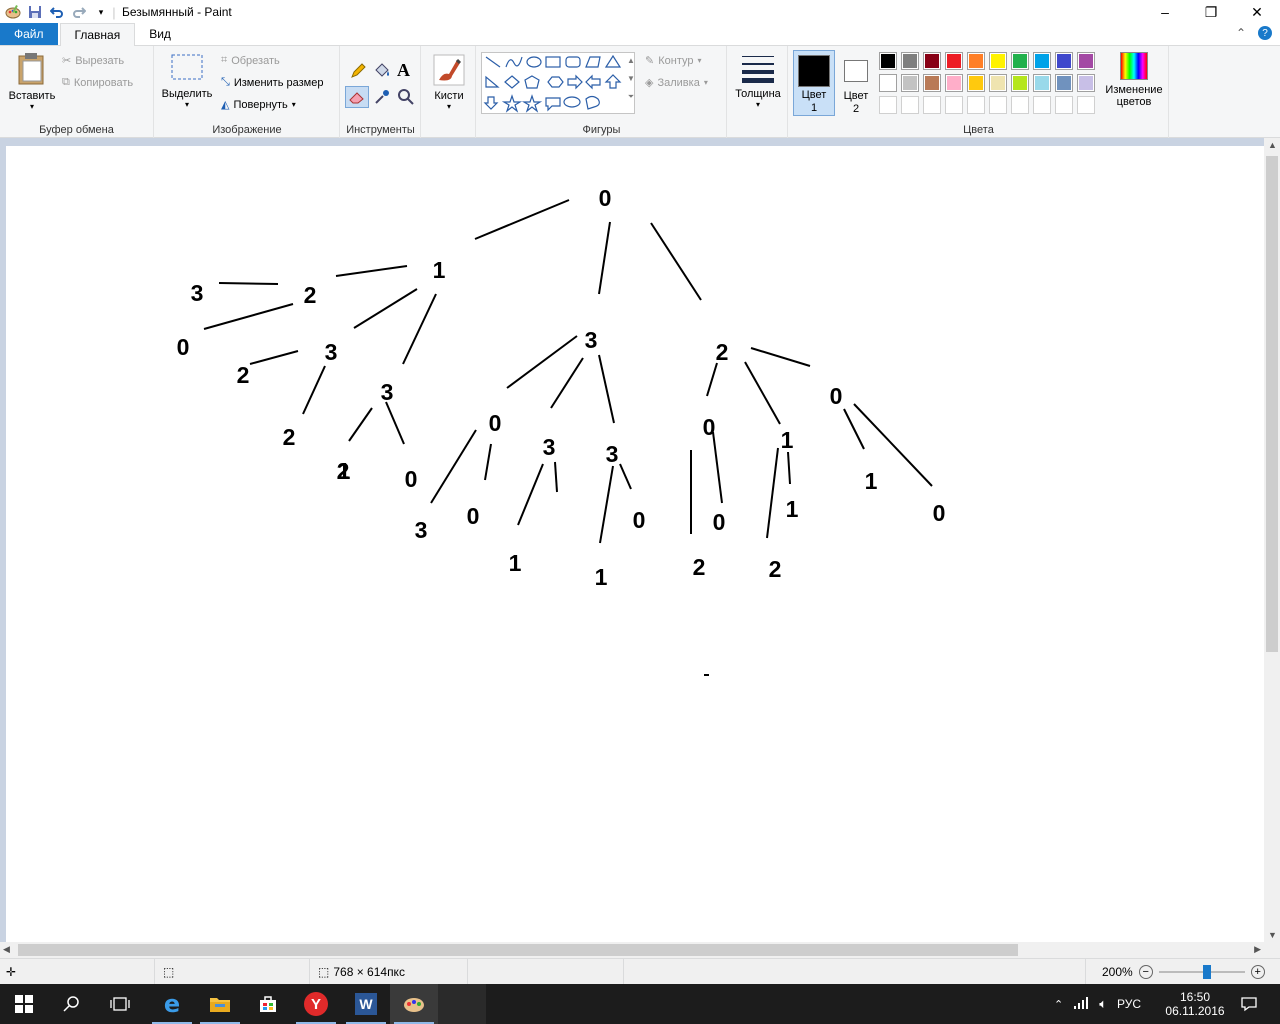 Image resolution: width=1280 pixels, height=1024 pixels. What do you see at coordinates (856, 83) in the screenshot?
I see `color2-button: Цвет 2` at bounding box center [856, 83].